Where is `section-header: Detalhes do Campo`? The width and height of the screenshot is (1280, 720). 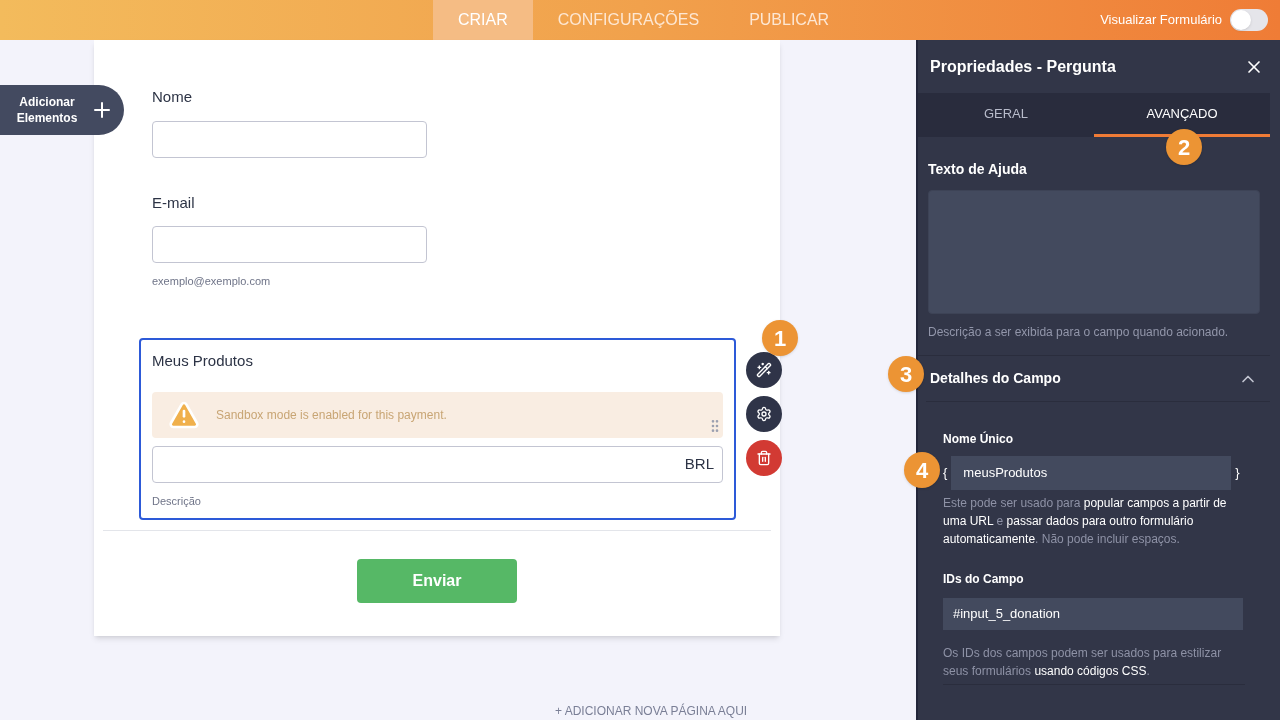 section-header: Detalhes do Campo is located at coordinates (1098, 379).